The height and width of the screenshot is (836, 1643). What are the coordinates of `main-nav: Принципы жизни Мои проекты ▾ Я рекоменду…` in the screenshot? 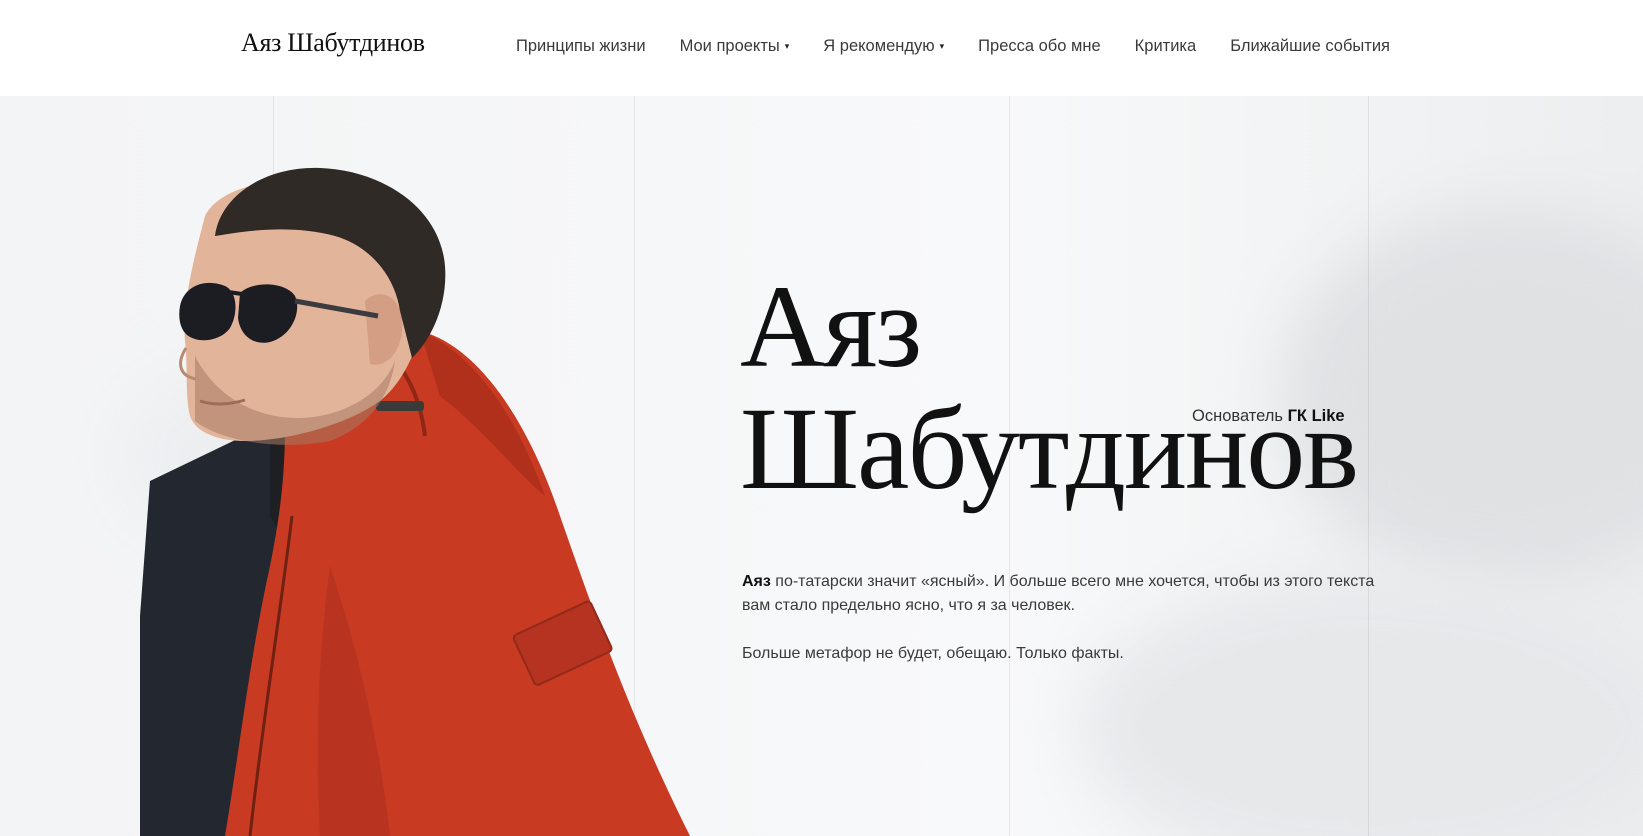 It's located at (953, 46).